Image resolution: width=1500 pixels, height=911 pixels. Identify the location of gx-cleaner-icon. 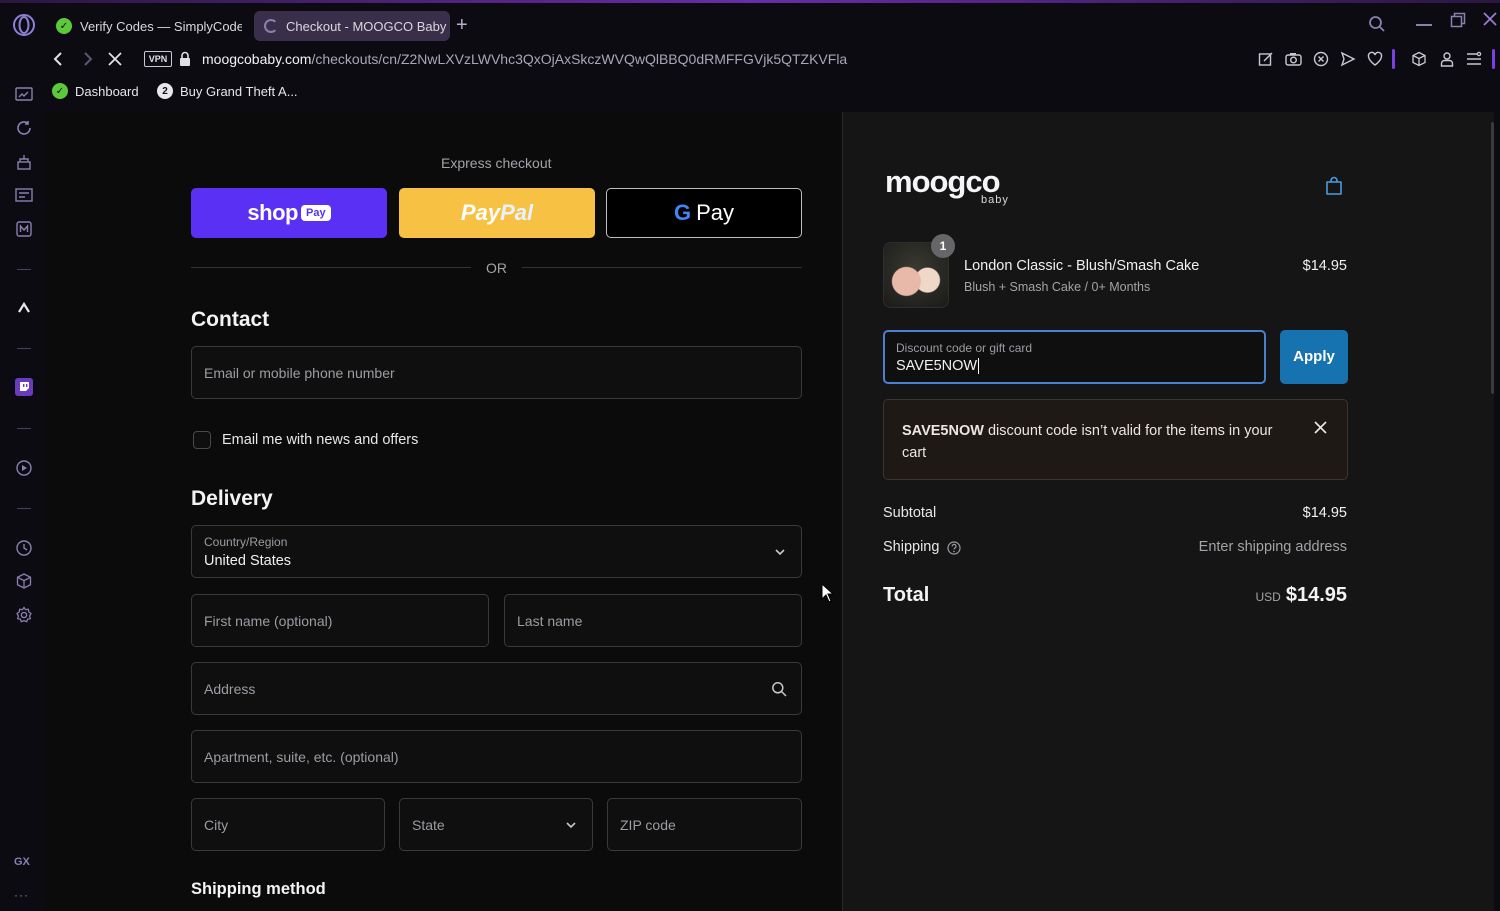
(24, 162).